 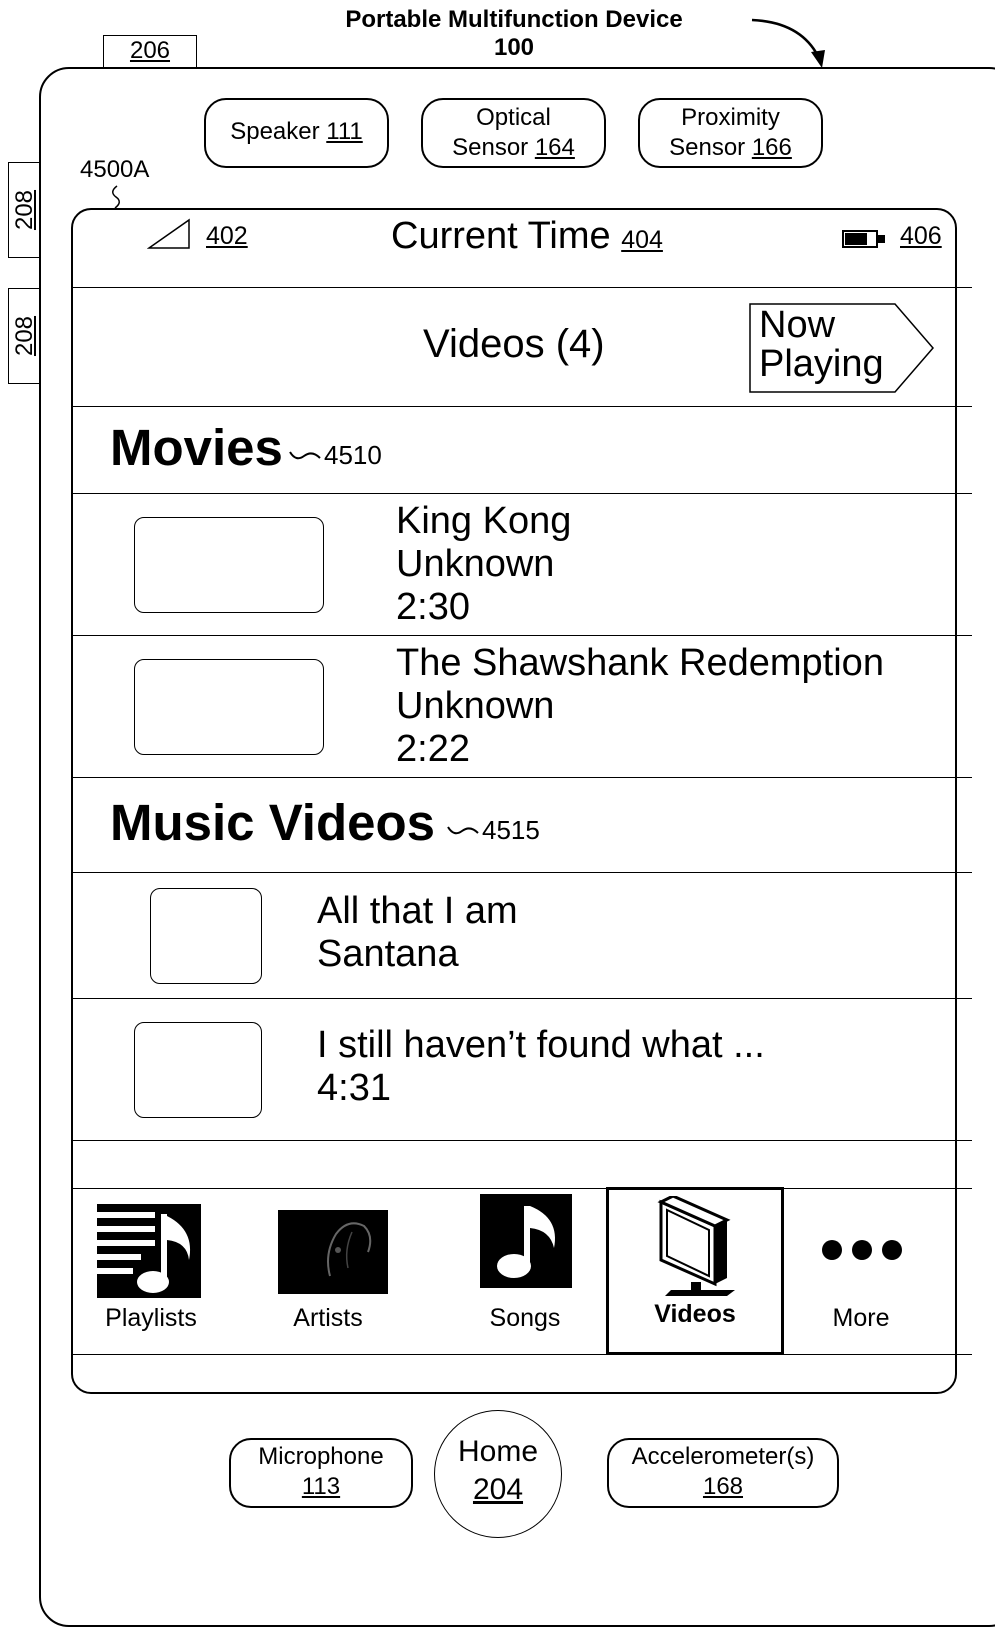 What do you see at coordinates (771, 147) in the screenshot?
I see `proximity-sensor-ref: 166` at bounding box center [771, 147].